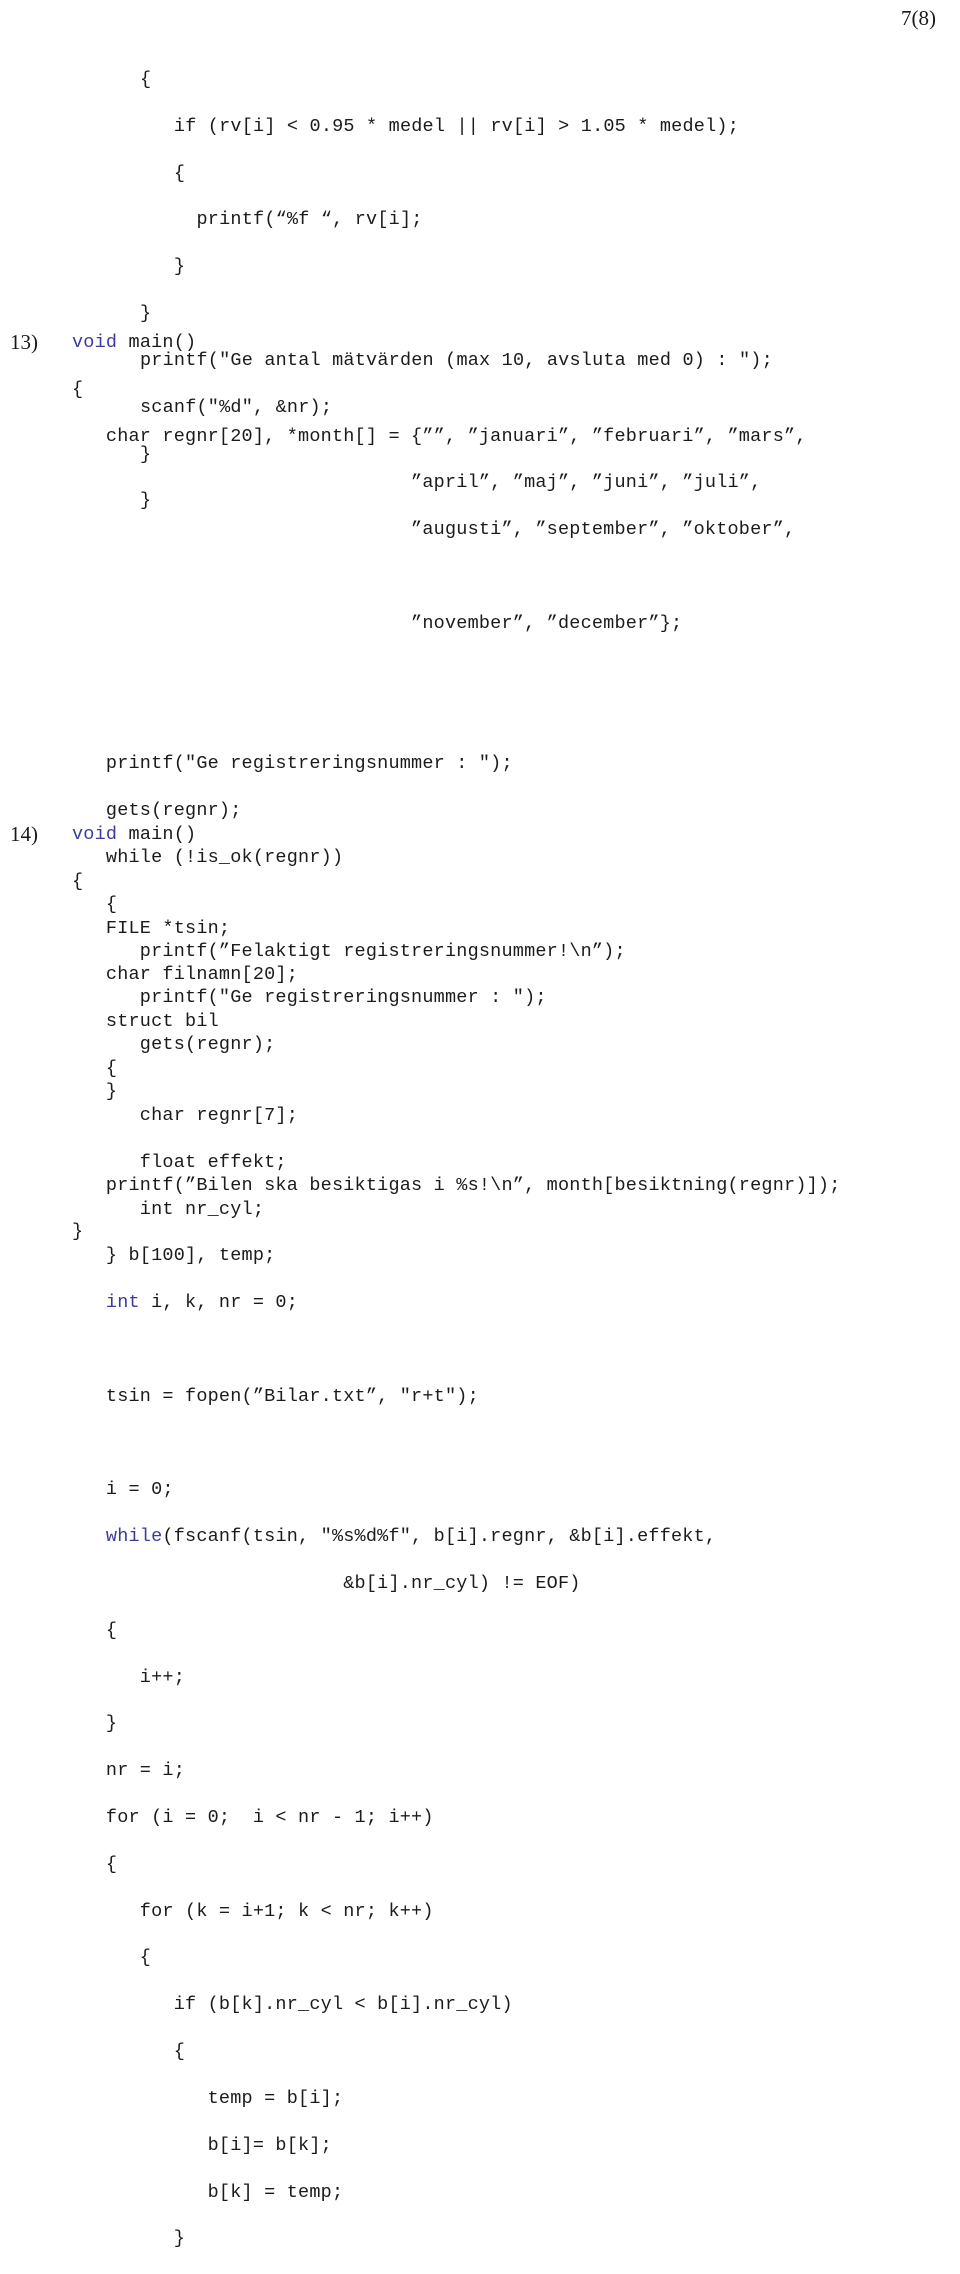  What do you see at coordinates (253, 1911) in the screenshot?
I see `code-text: for (k = i+1; k < nr; k++)` at bounding box center [253, 1911].